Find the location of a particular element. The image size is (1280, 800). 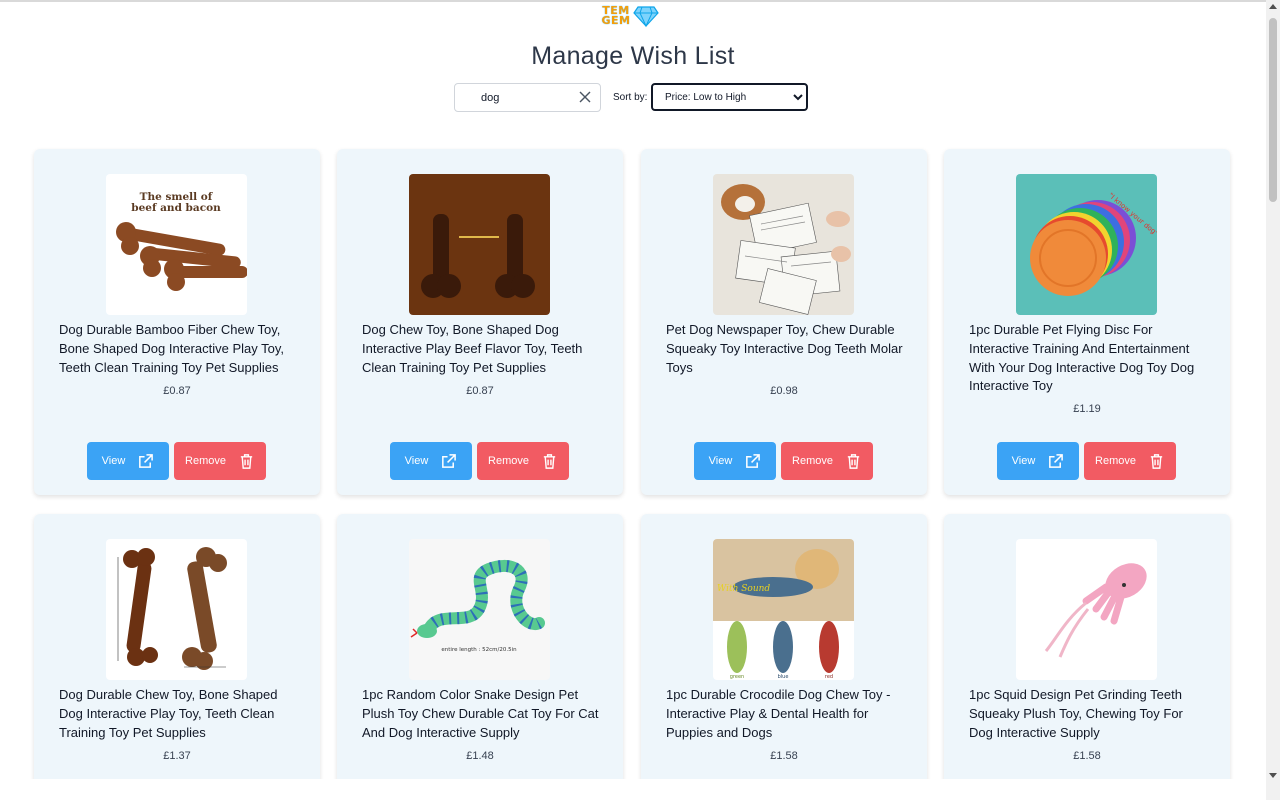

page-bottom is located at coordinates (633, 789).